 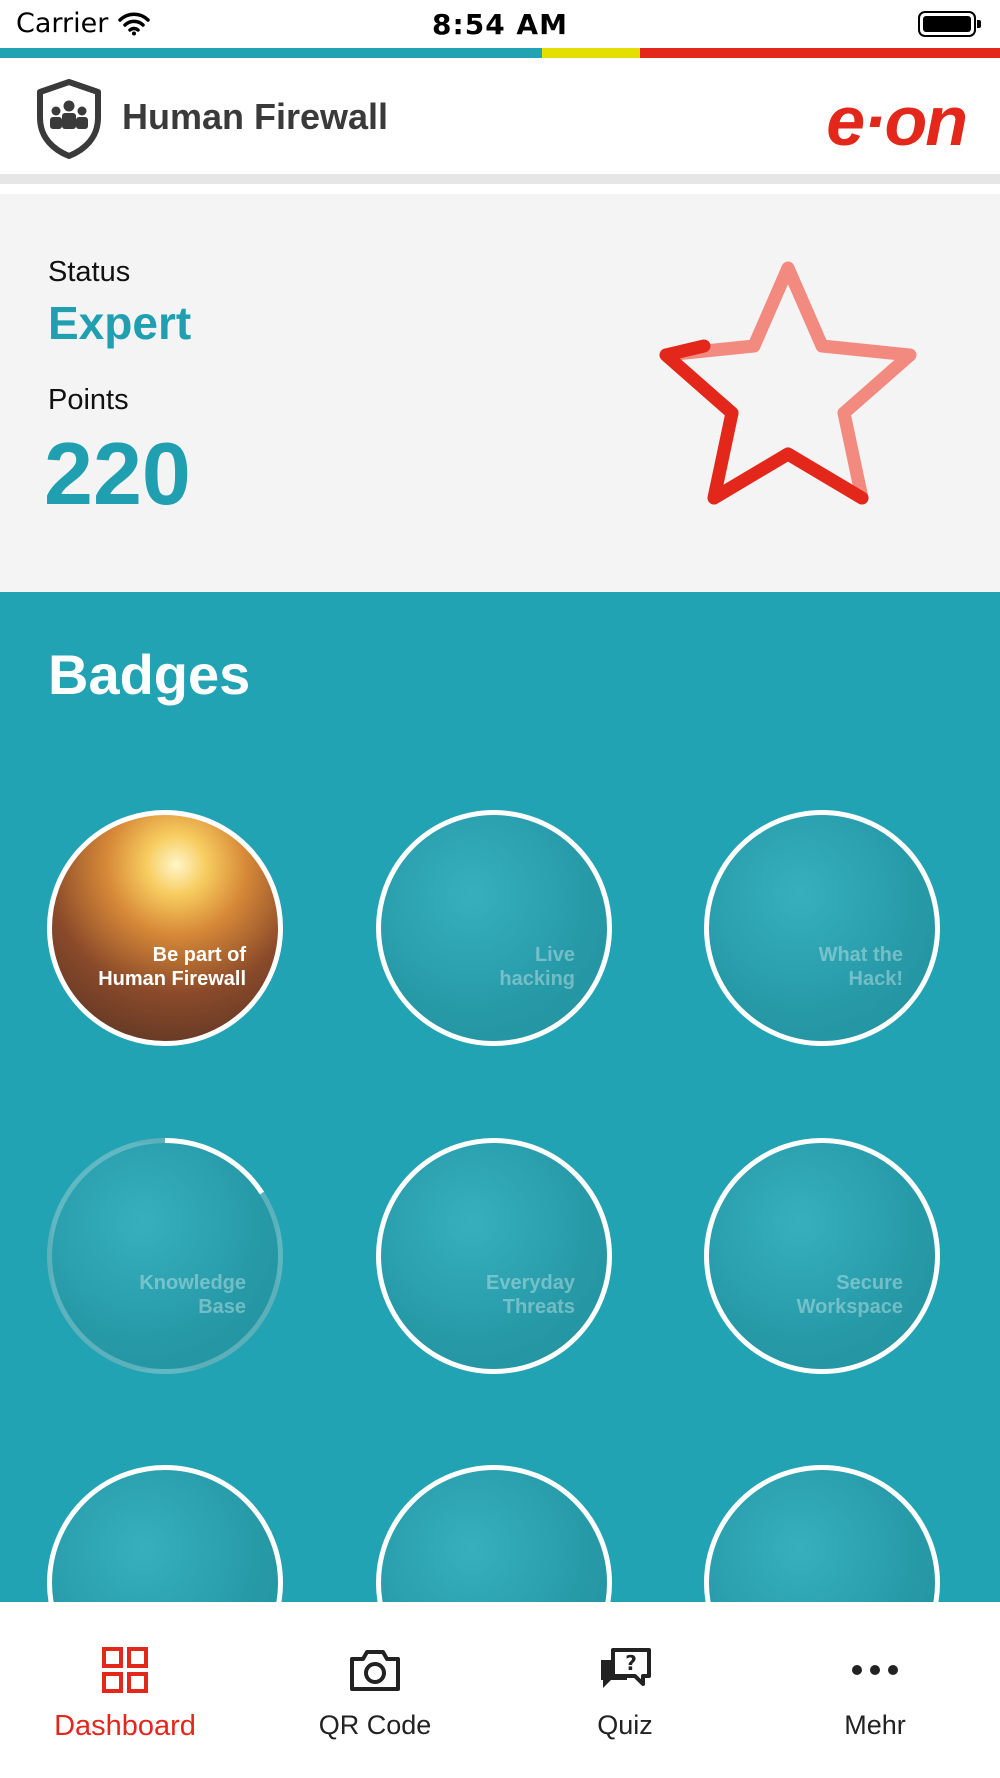 I want to click on tab-dashboard: Dashboard, so click(x=125, y=1690).